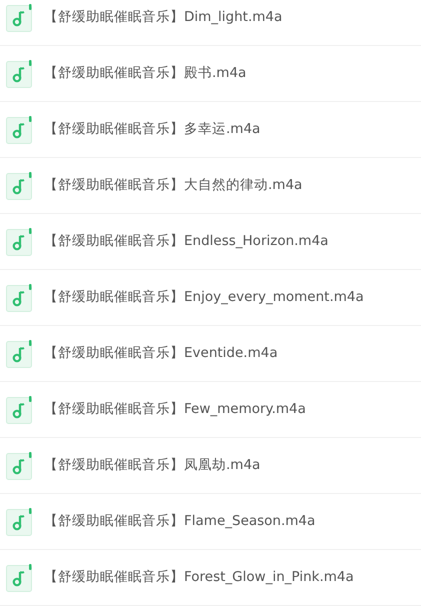 The width and height of the screenshot is (421, 606). I want to click on file-name: 【舒缓助眠催眠音乐】大自然的律动.m4a, so click(173, 185).